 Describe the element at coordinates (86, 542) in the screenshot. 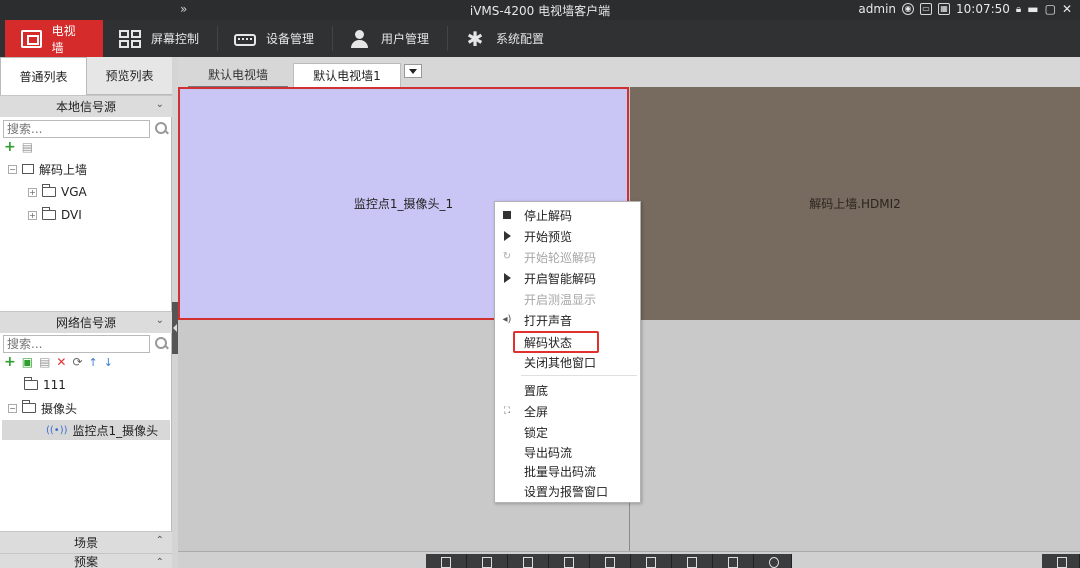

I see `scene-header: 场景 ⌃` at that location.